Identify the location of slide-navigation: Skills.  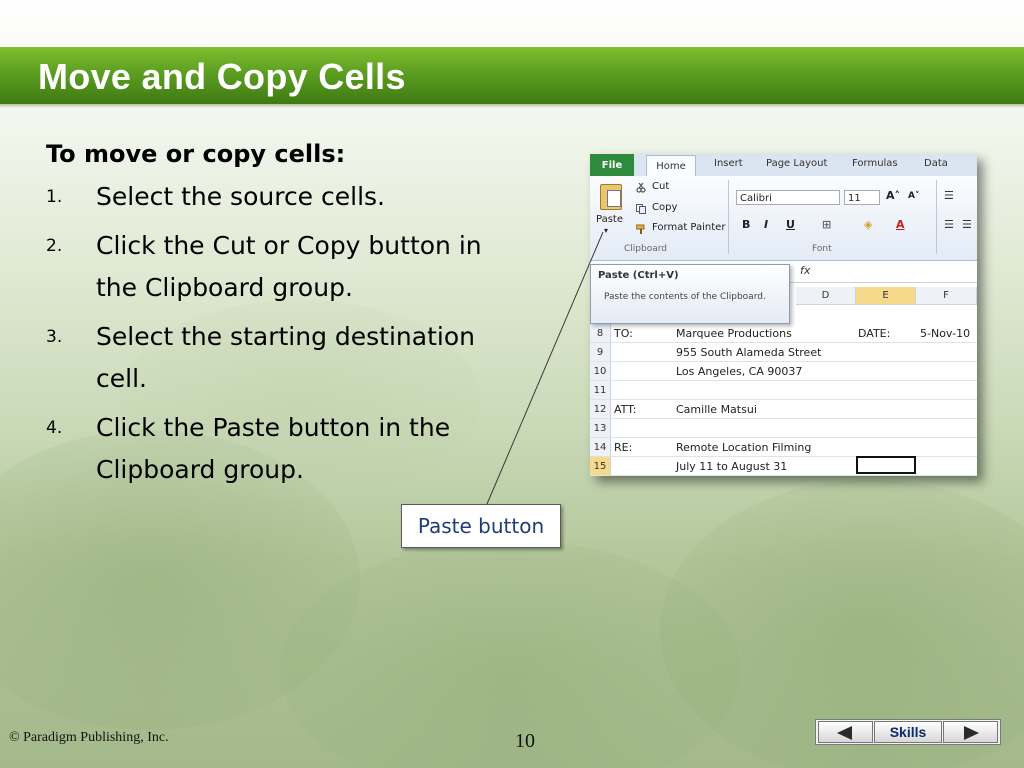
(908, 732).